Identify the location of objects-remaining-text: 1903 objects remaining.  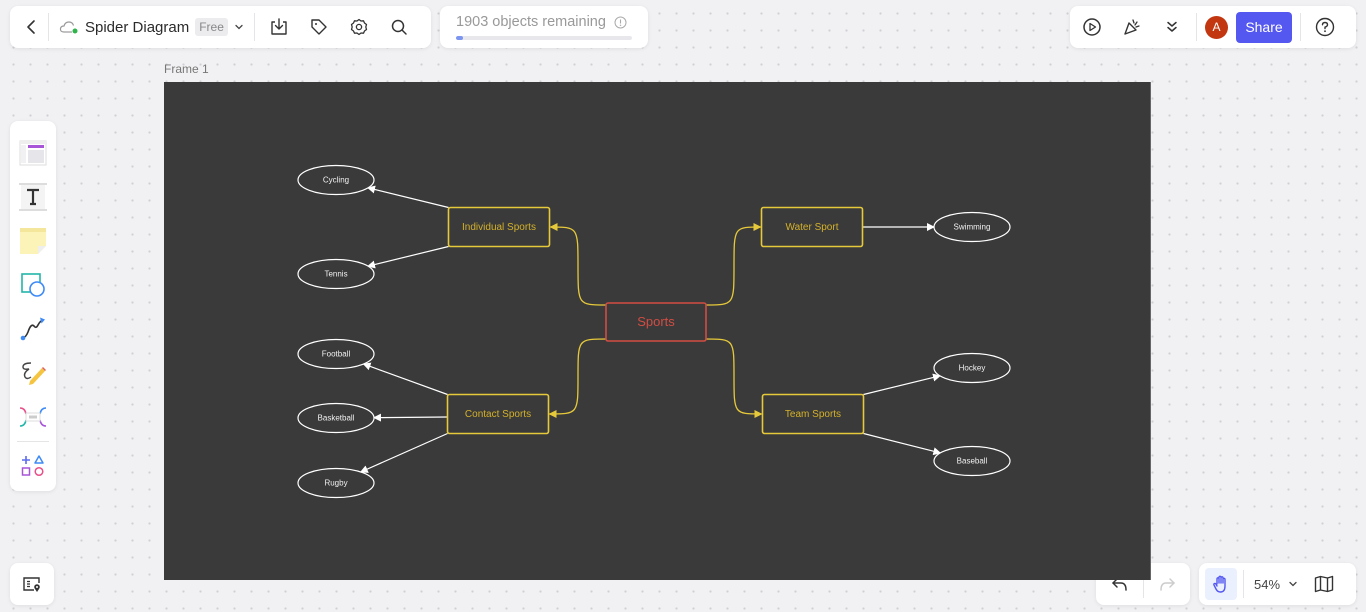
(531, 22).